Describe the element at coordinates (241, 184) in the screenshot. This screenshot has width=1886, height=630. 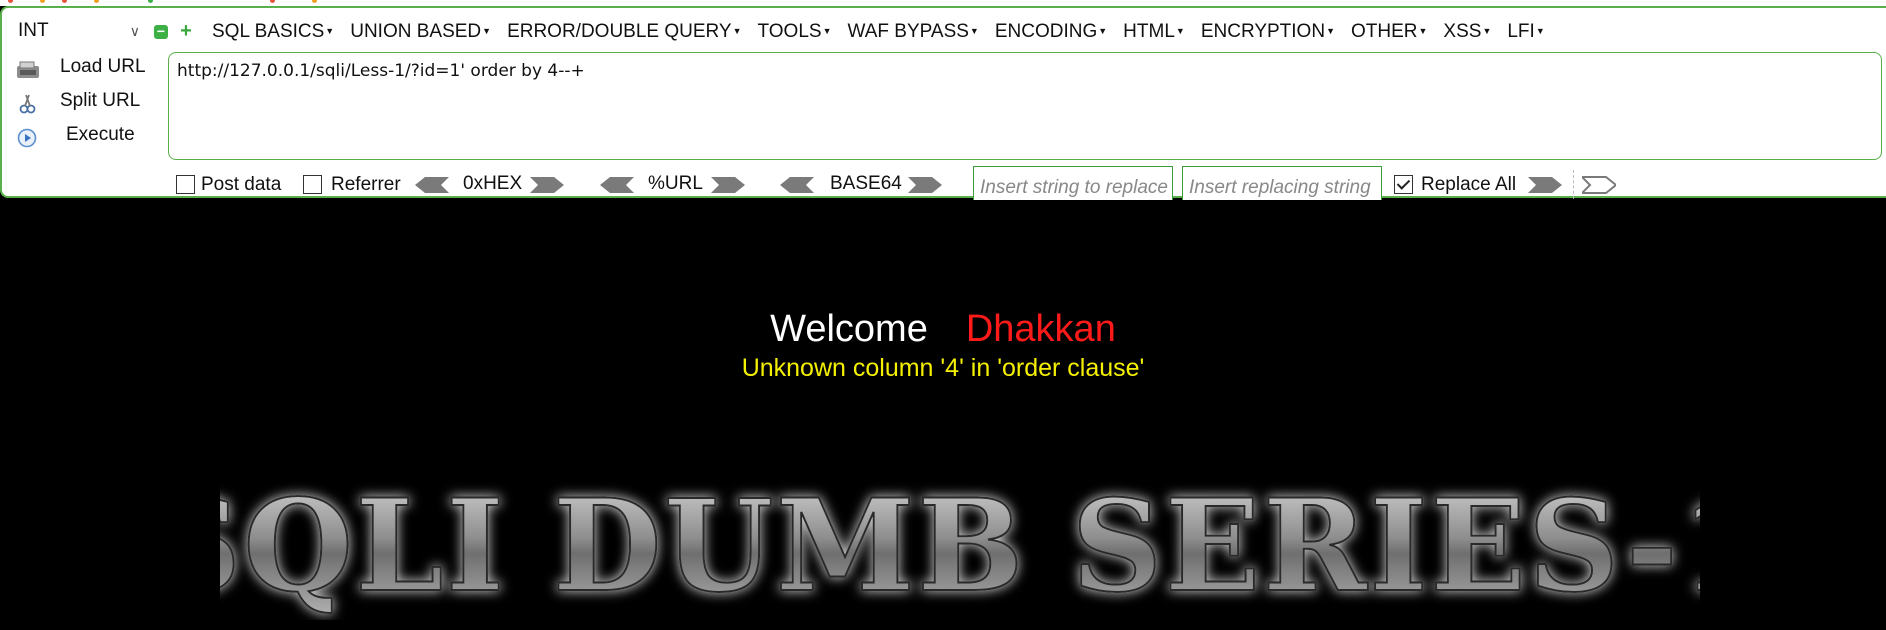
I see `post-data-label: Post data` at that location.